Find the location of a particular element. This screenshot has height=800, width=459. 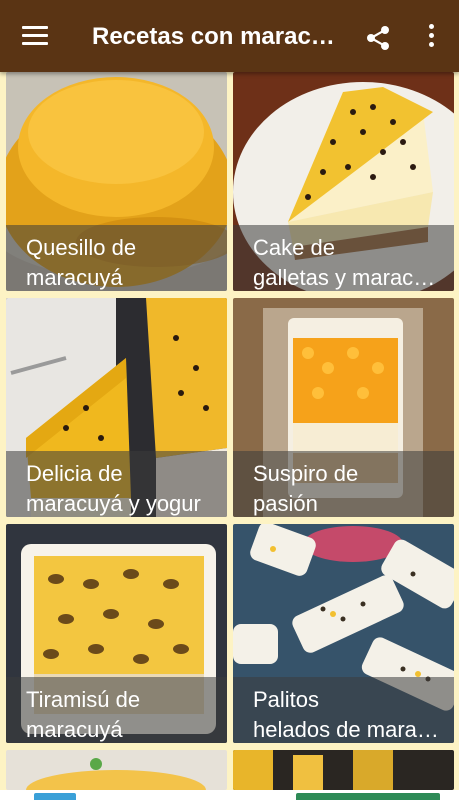

recipe-caption: Cake de galletas y maracuyá is located at coordinates (343, 258).